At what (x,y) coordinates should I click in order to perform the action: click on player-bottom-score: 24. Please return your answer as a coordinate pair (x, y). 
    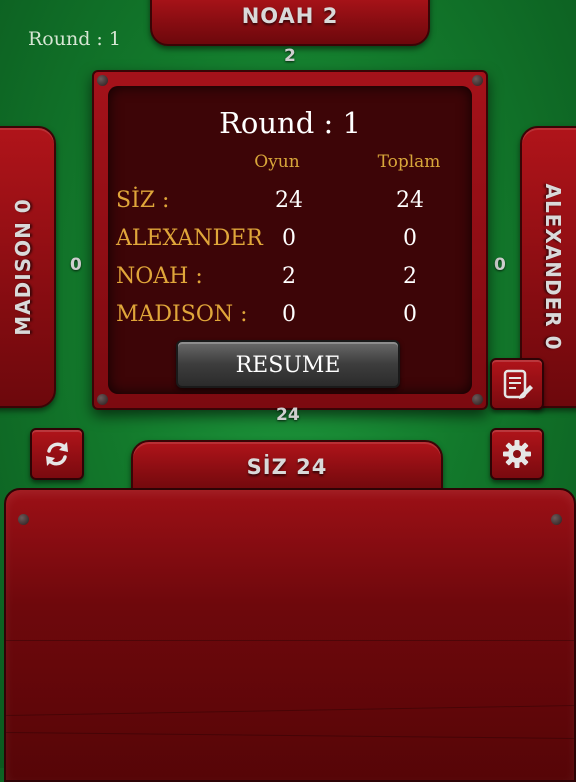
    Looking at the image, I should click on (288, 415).